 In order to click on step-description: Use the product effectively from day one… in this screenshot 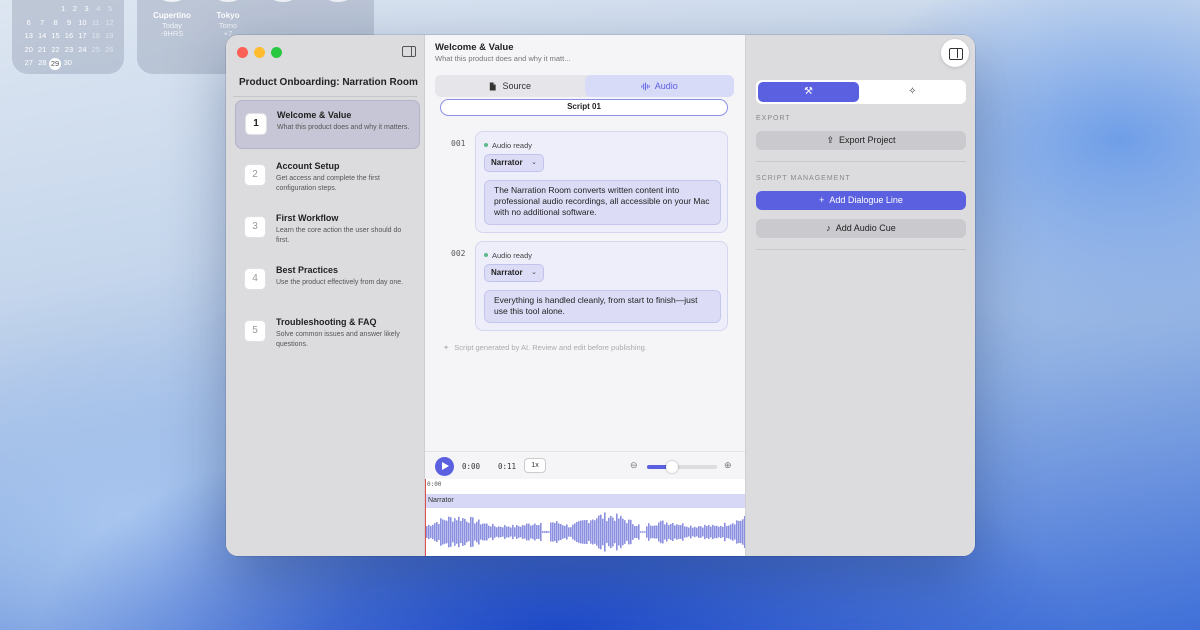, I will do `click(340, 282)`.